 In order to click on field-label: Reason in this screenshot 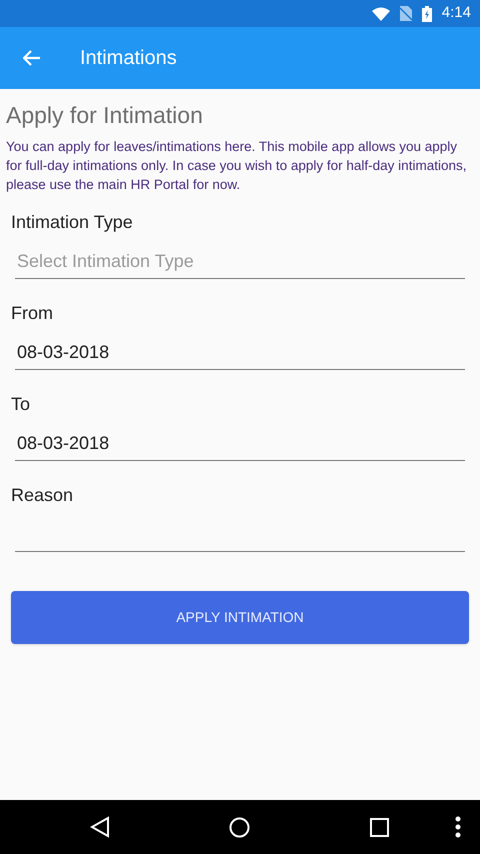, I will do `click(42, 495)`.